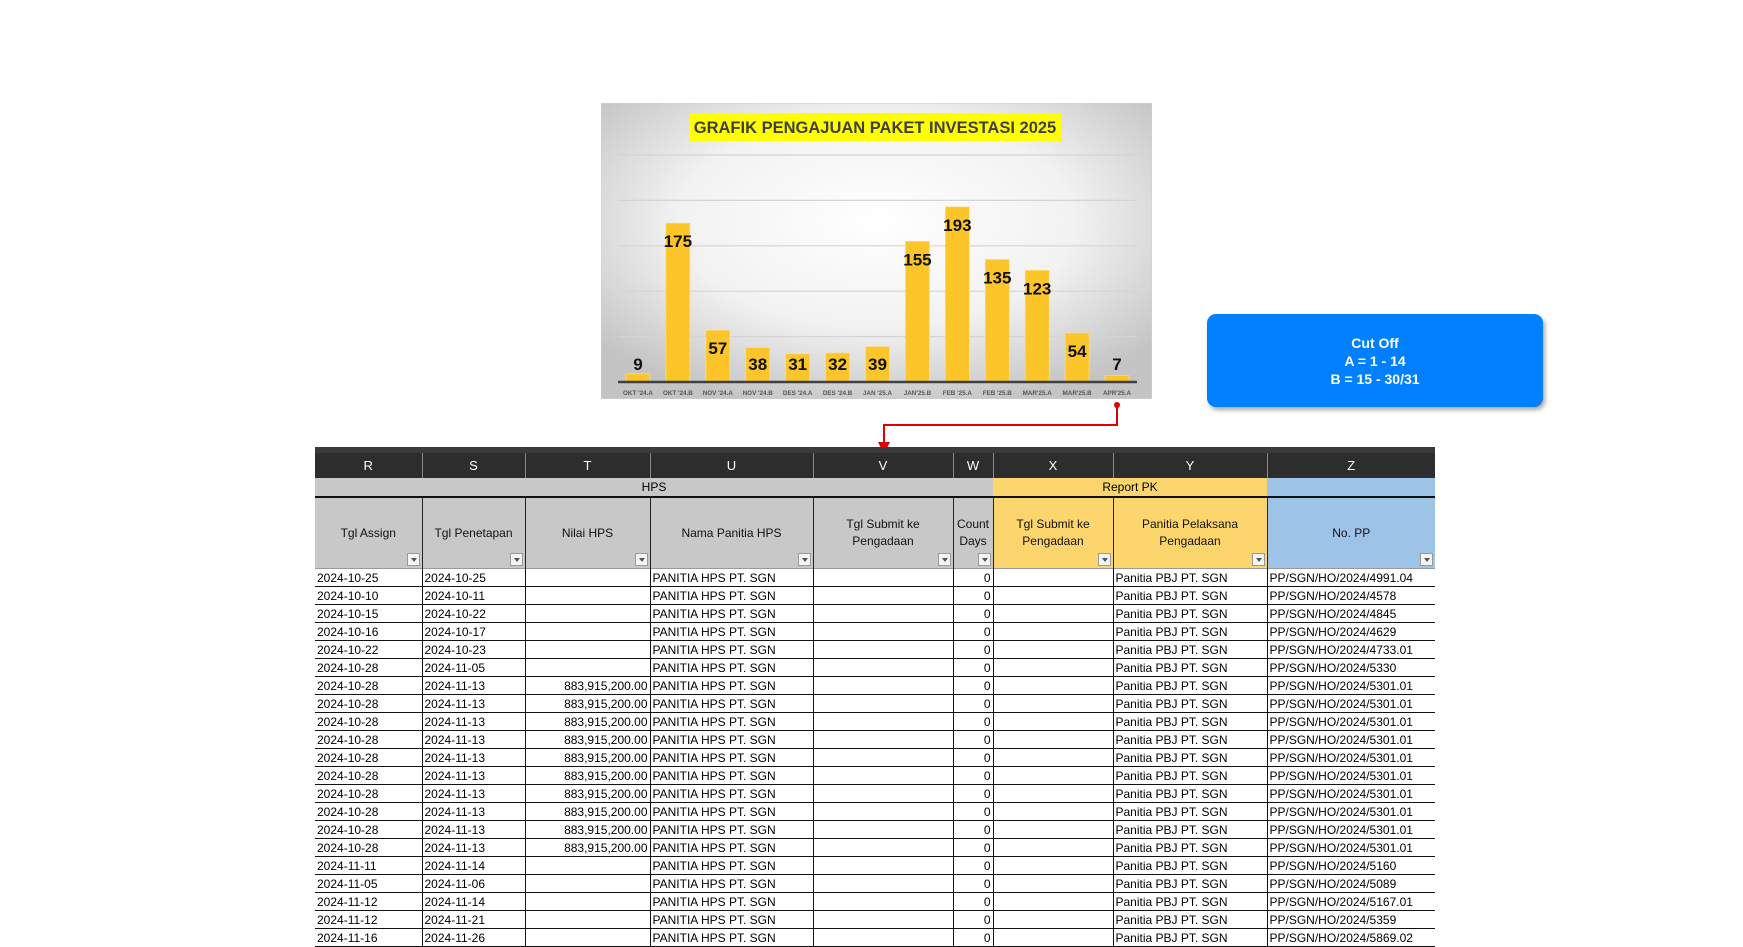 This screenshot has height=947, width=1743. I want to click on table-cell: PP/SGN/HO/2024/4991.04, so click(1350, 577).